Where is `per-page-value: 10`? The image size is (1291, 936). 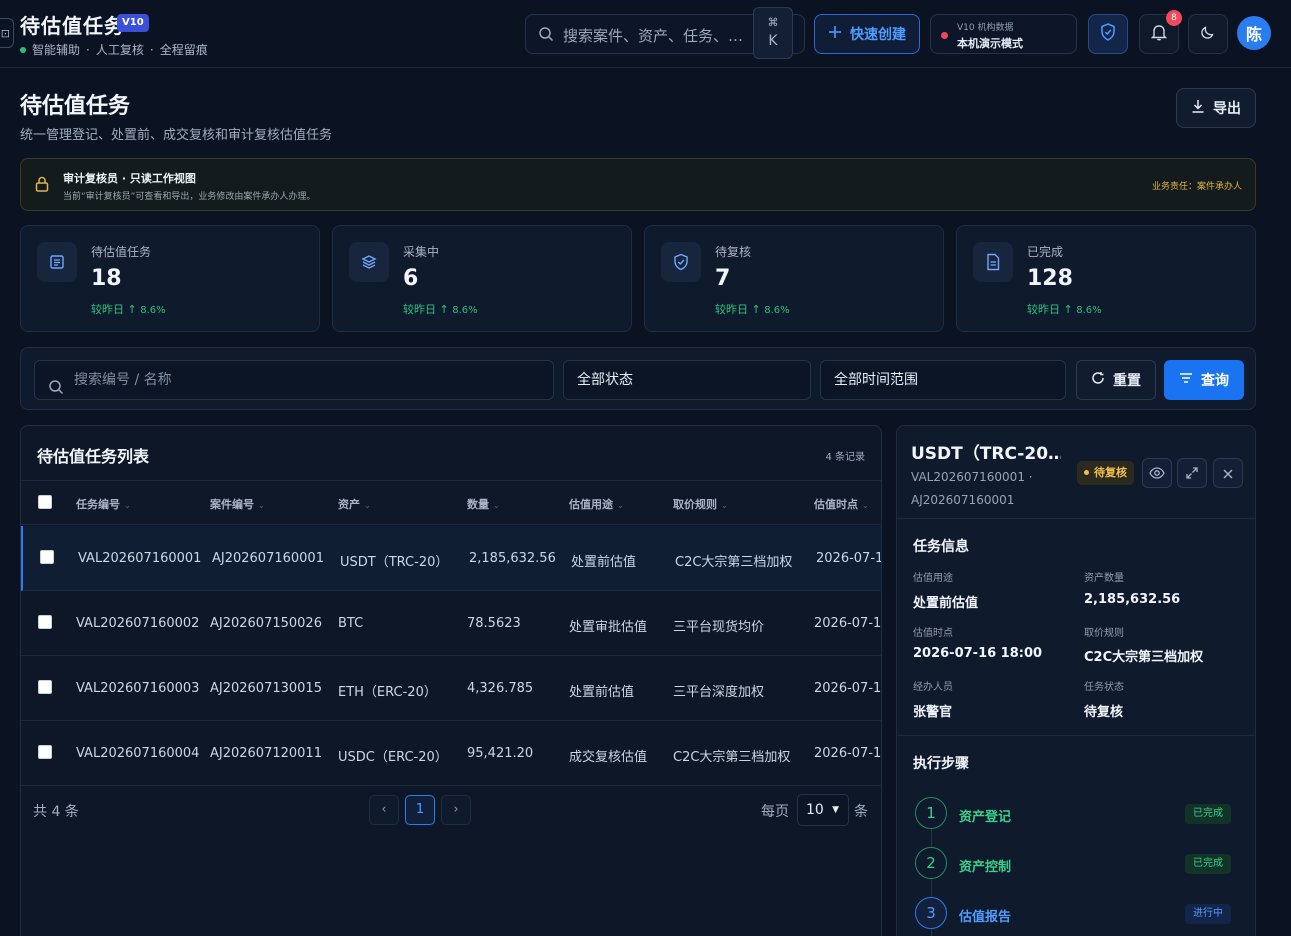
per-page-value: 10 is located at coordinates (815, 810).